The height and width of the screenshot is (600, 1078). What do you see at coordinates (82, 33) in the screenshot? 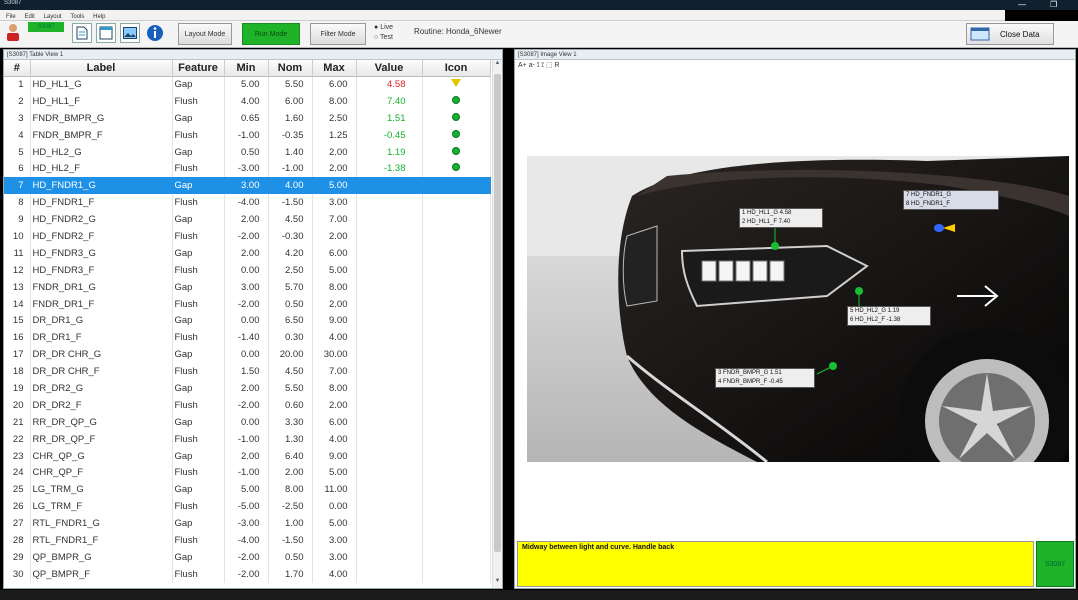
I see `document-icon` at bounding box center [82, 33].